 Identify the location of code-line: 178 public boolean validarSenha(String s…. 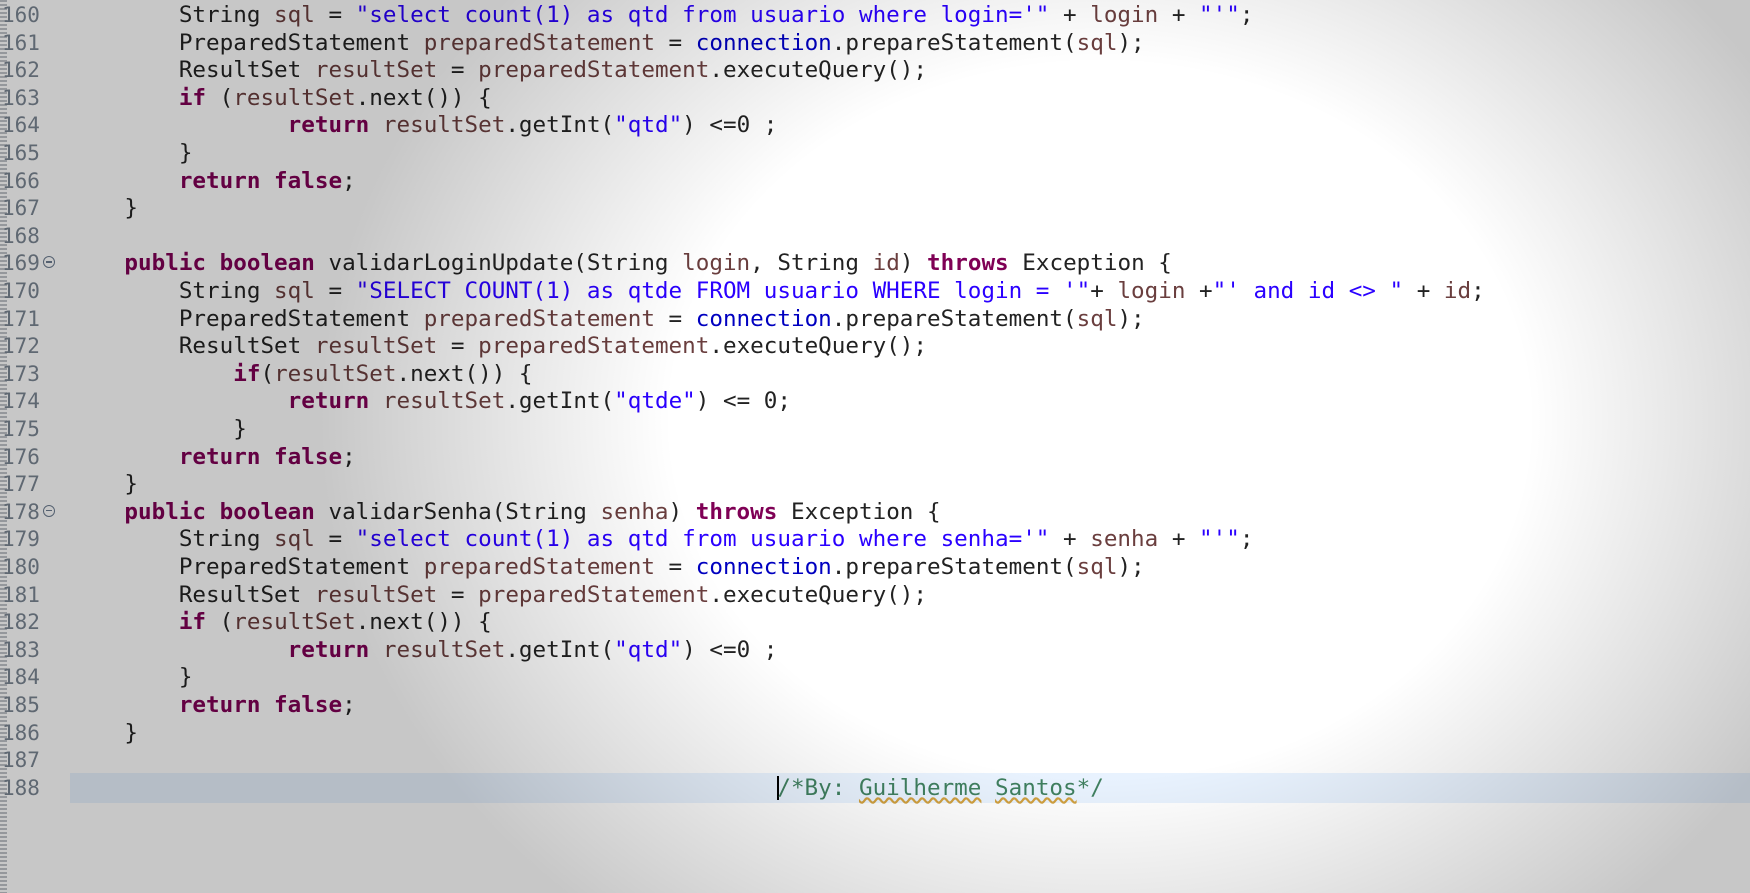
(875, 512).